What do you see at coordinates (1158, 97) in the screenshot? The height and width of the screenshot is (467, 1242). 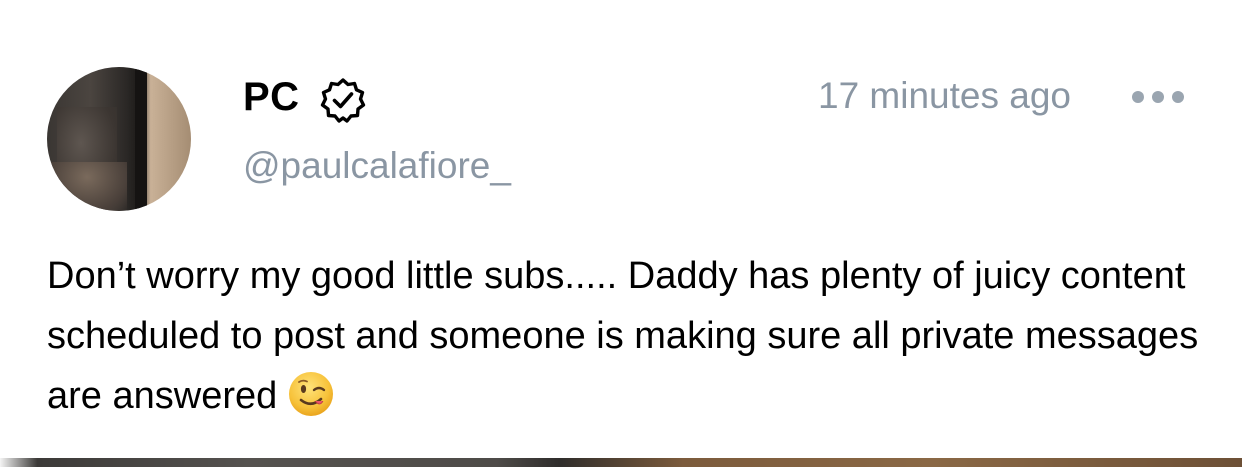 I see `more-options-icon` at bounding box center [1158, 97].